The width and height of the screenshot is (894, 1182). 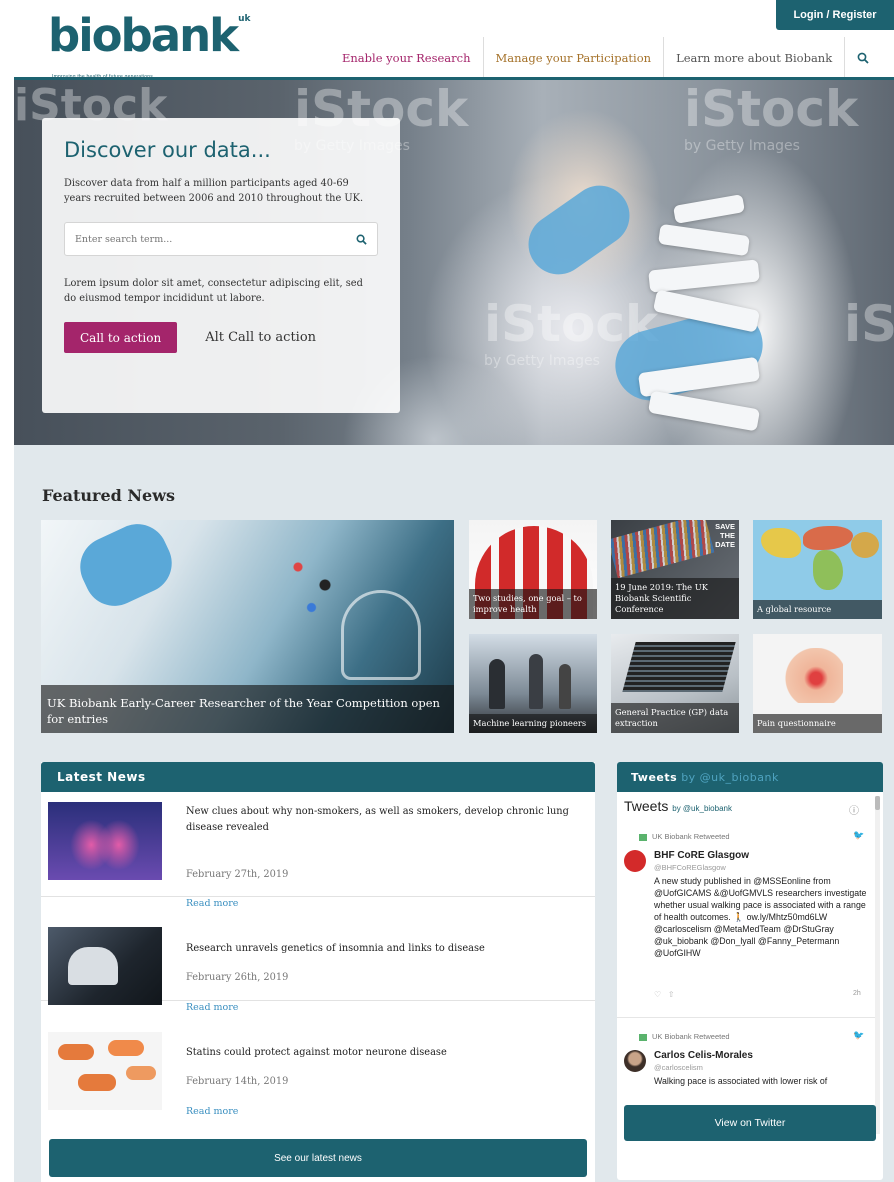 What do you see at coordinates (574, 58) in the screenshot?
I see `nav-manage-participation: Manage your Participation` at bounding box center [574, 58].